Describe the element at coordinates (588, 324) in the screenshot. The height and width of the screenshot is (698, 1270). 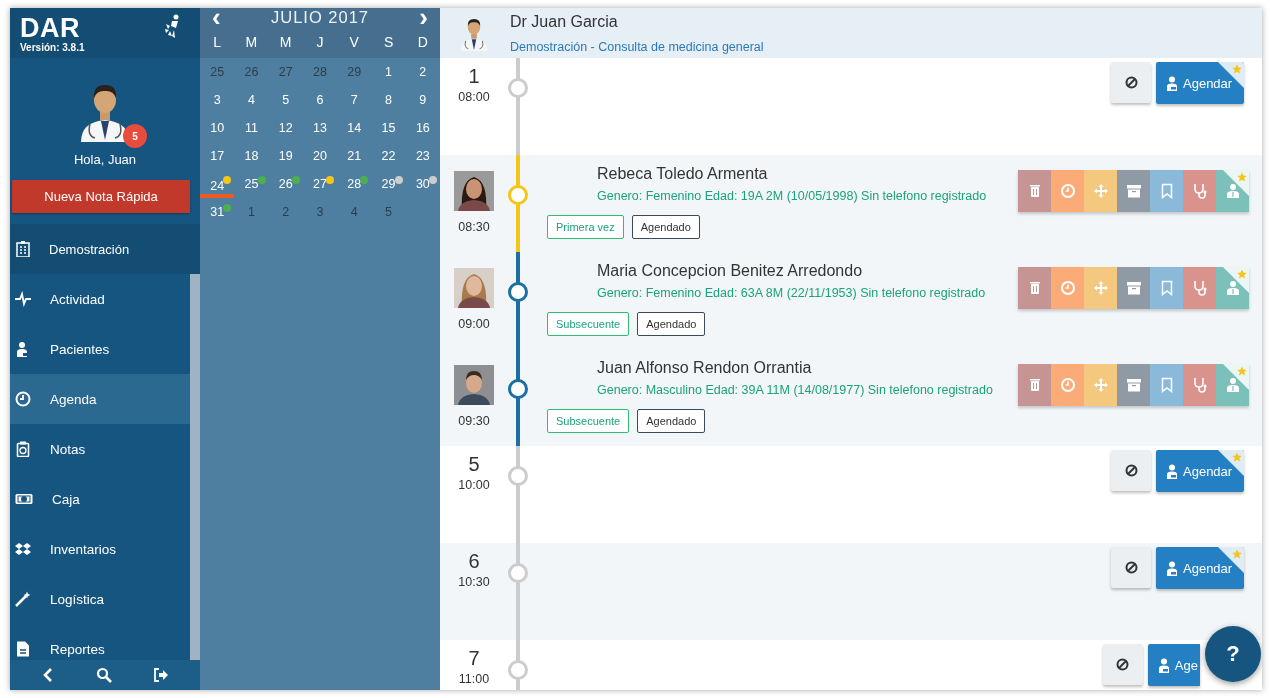
I see `visit-type-tag: Subsecuente` at that location.